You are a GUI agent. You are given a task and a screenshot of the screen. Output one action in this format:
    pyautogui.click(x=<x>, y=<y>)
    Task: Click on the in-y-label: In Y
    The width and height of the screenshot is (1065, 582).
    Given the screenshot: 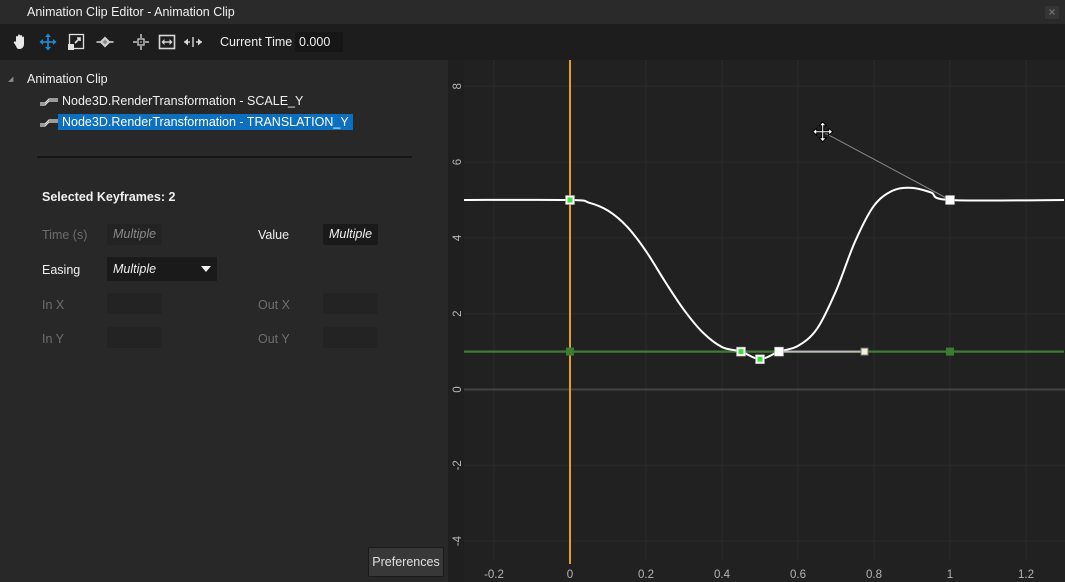 What is the action you would take?
    pyautogui.click(x=53, y=339)
    